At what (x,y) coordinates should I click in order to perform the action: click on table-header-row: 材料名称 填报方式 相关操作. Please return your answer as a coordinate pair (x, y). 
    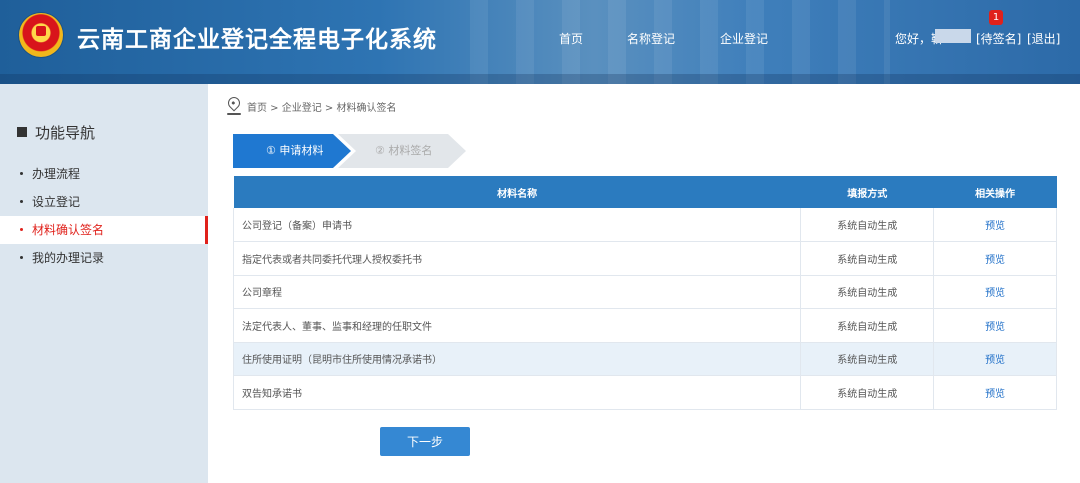
    Looking at the image, I should click on (645, 192).